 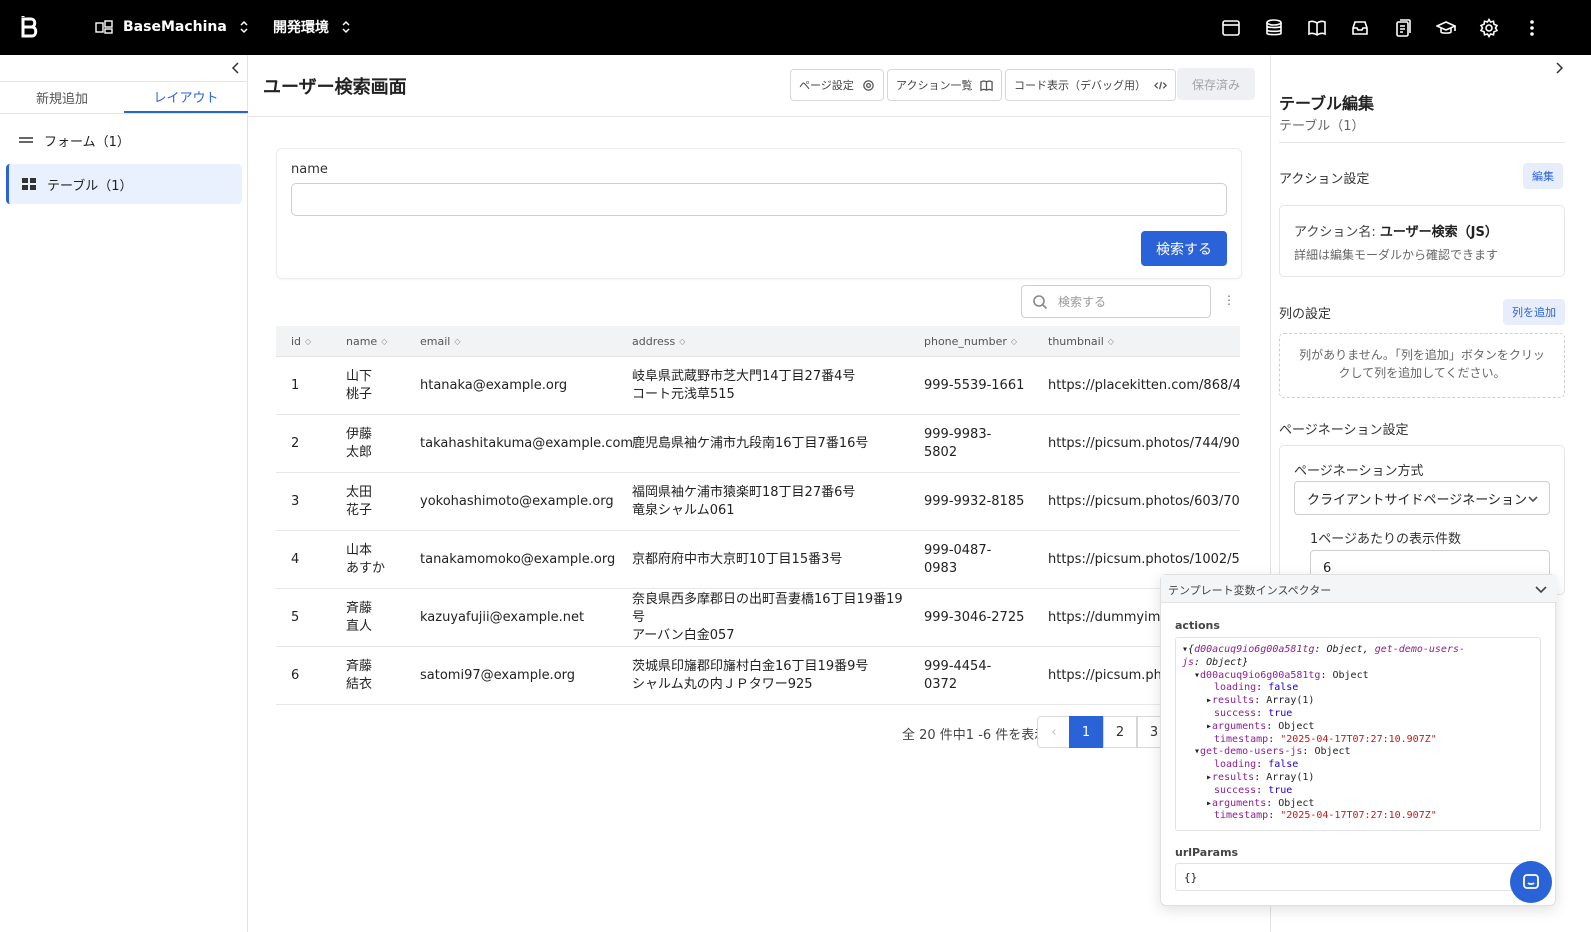 What do you see at coordinates (186, 97) in the screenshot?
I see `tab-layout: レイアウト` at bounding box center [186, 97].